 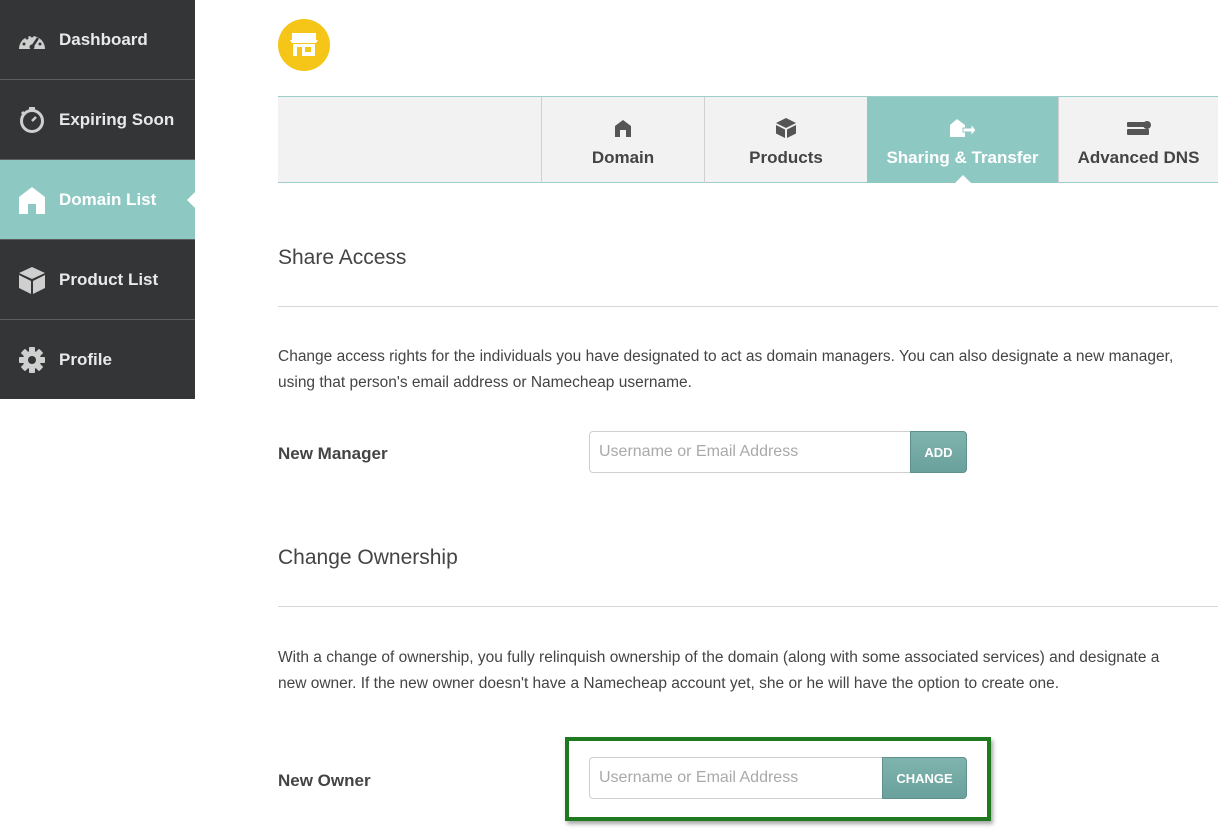 What do you see at coordinates (778, 779) in the screenshot?
I see `highlight-box` at bounding box center [778, 779].